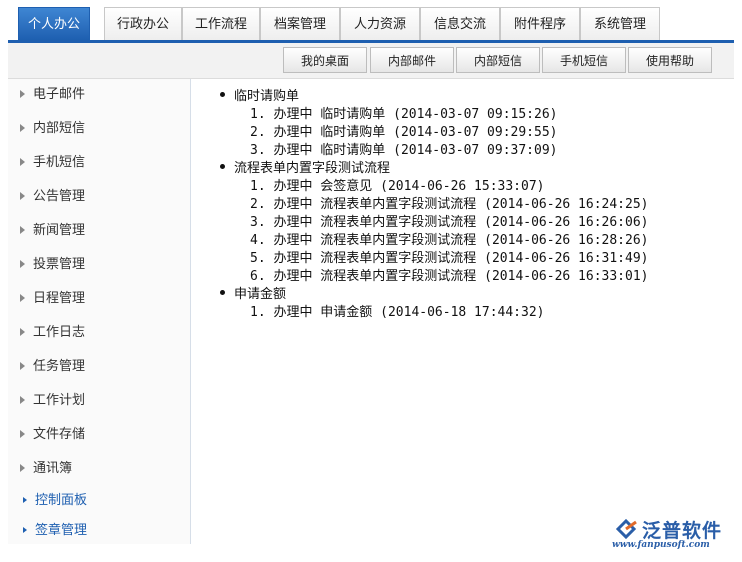 Image resolution: width=742 pixels, height=562 pixels. I want to click on workflow-item: 1. 办理中 临时请购单 (2014-03-07 09:15:26), so click(404, 115).